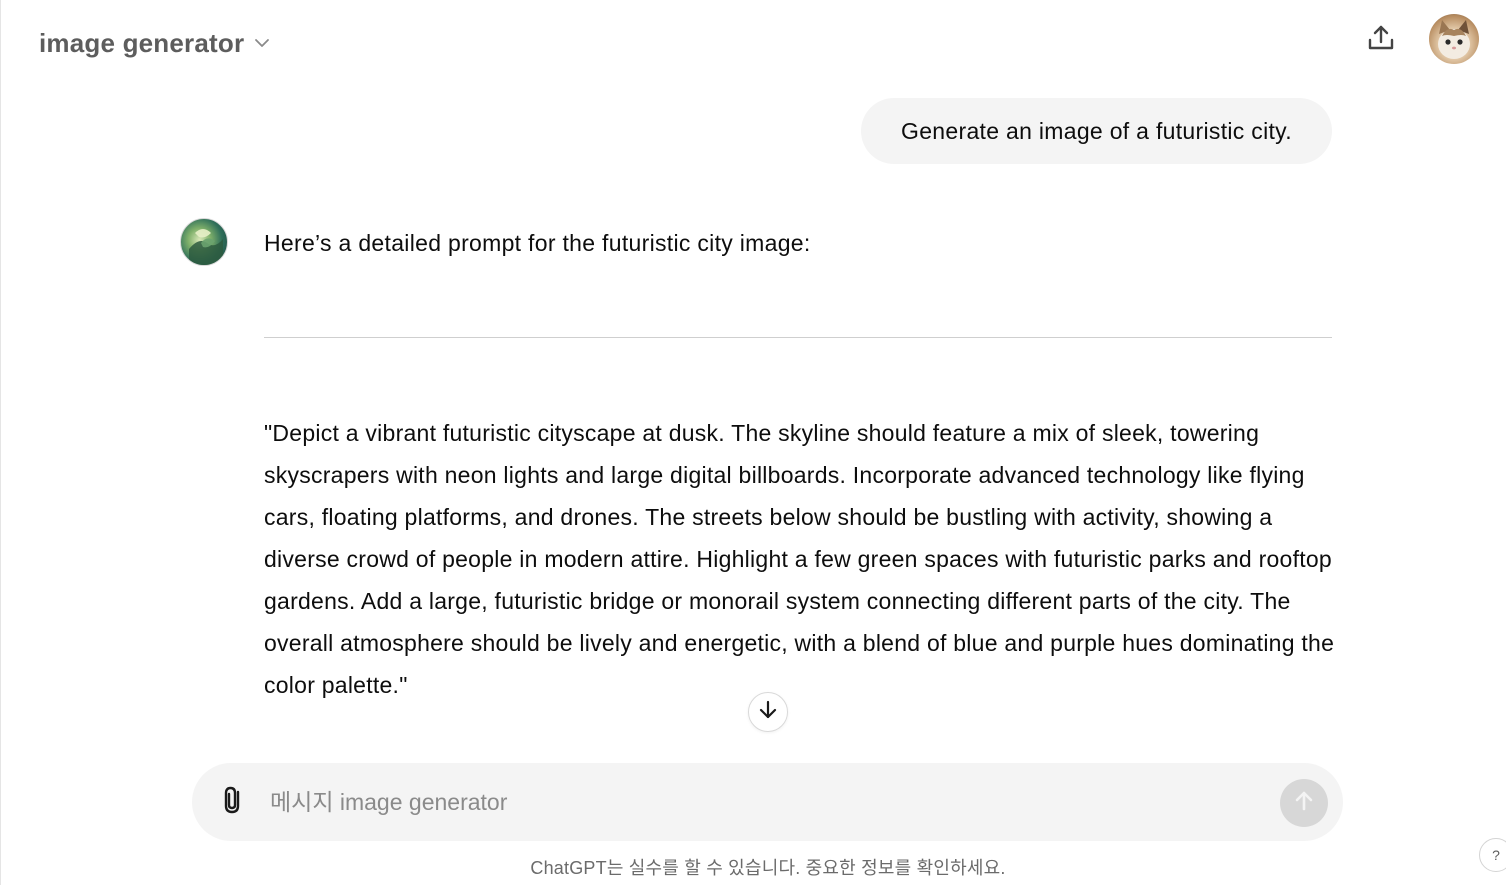 The height and width of the screenshot is (885, 1506). Describe the element at coordinates (206, 247) in the screenshot. I see `gpt-avatar-icon` at that location.